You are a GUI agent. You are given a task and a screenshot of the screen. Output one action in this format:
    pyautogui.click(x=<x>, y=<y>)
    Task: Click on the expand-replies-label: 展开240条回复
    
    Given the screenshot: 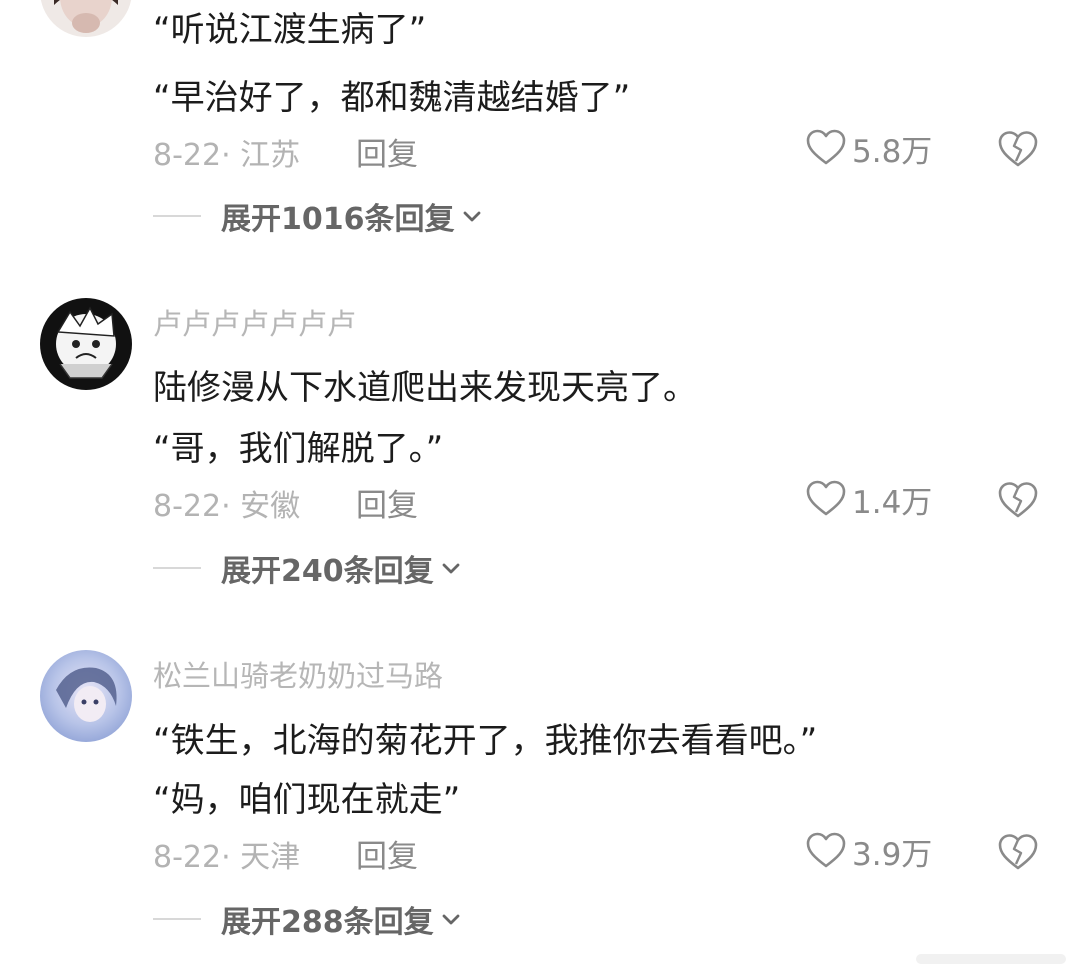 What is the action you would take?
    pyautogui.click(x=327, y=571)
    